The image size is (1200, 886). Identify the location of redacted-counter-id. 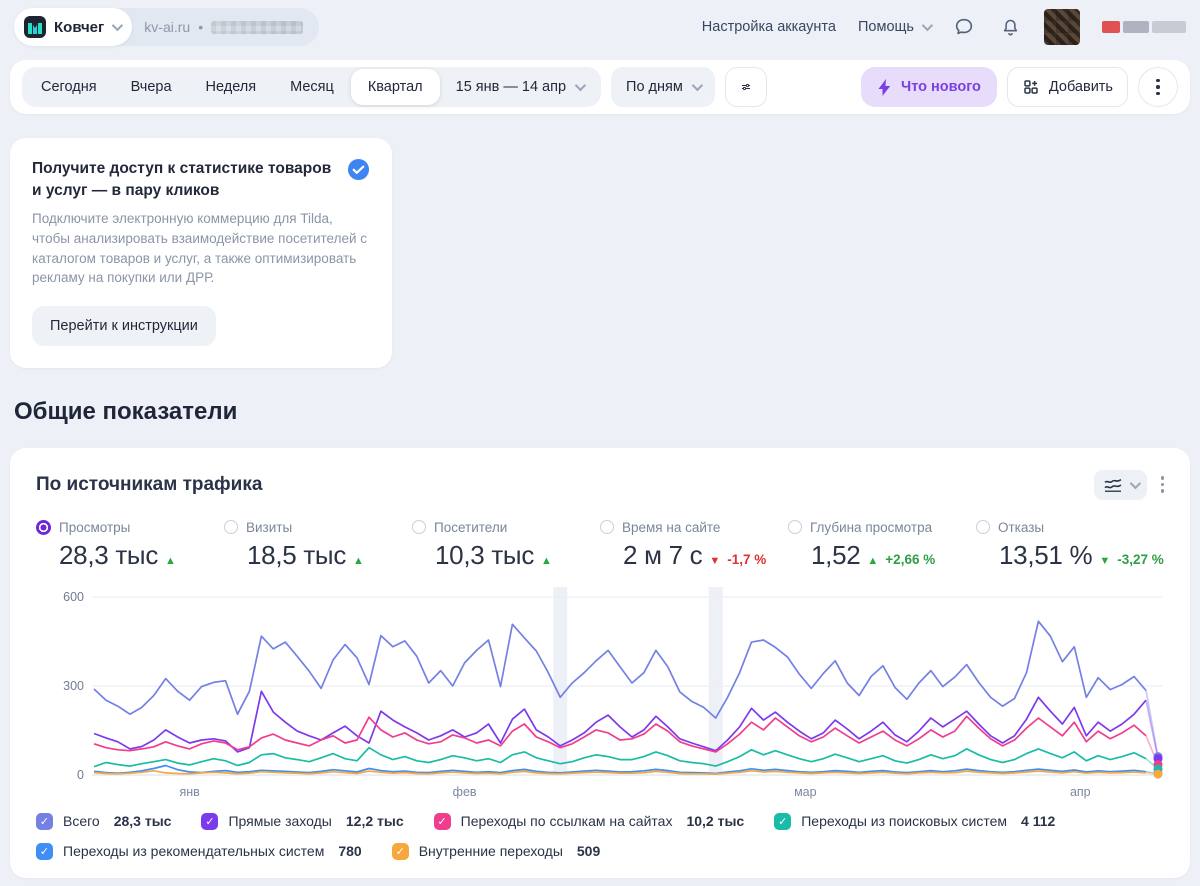
(257, 27).